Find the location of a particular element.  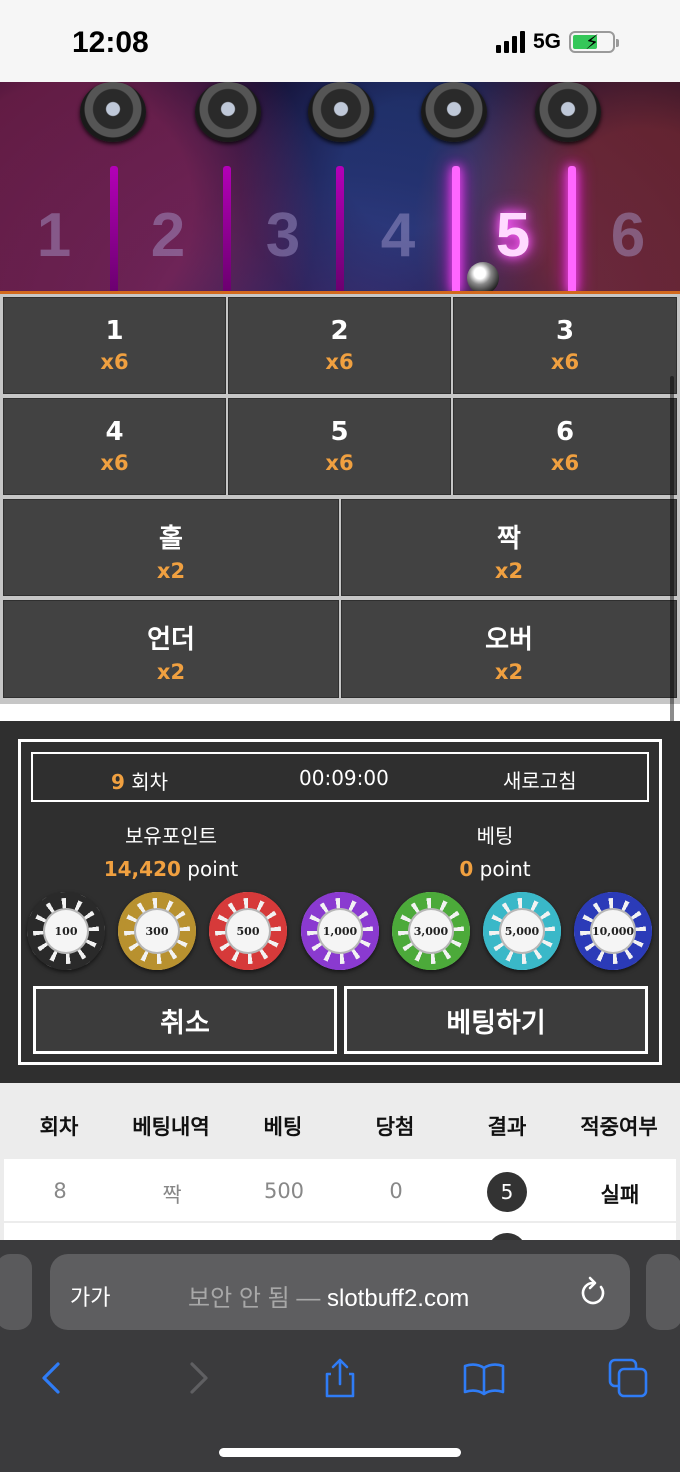

bet-option-over: 오버 x2 is located at coordinates (509, 649).